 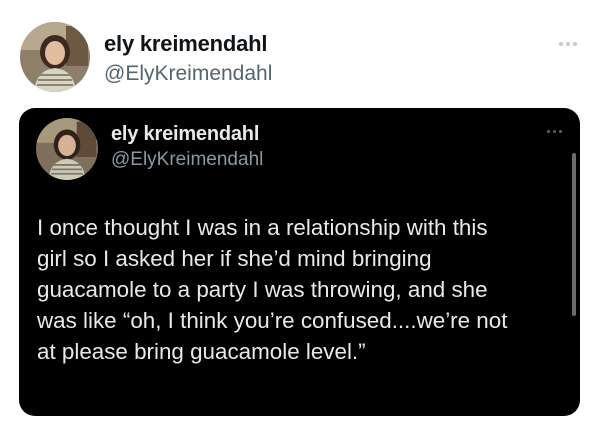 What do you see at coordinates (554, 131) in the screenshot?
I see `quoted-more-options-icon` at bounding box center [554, 131].